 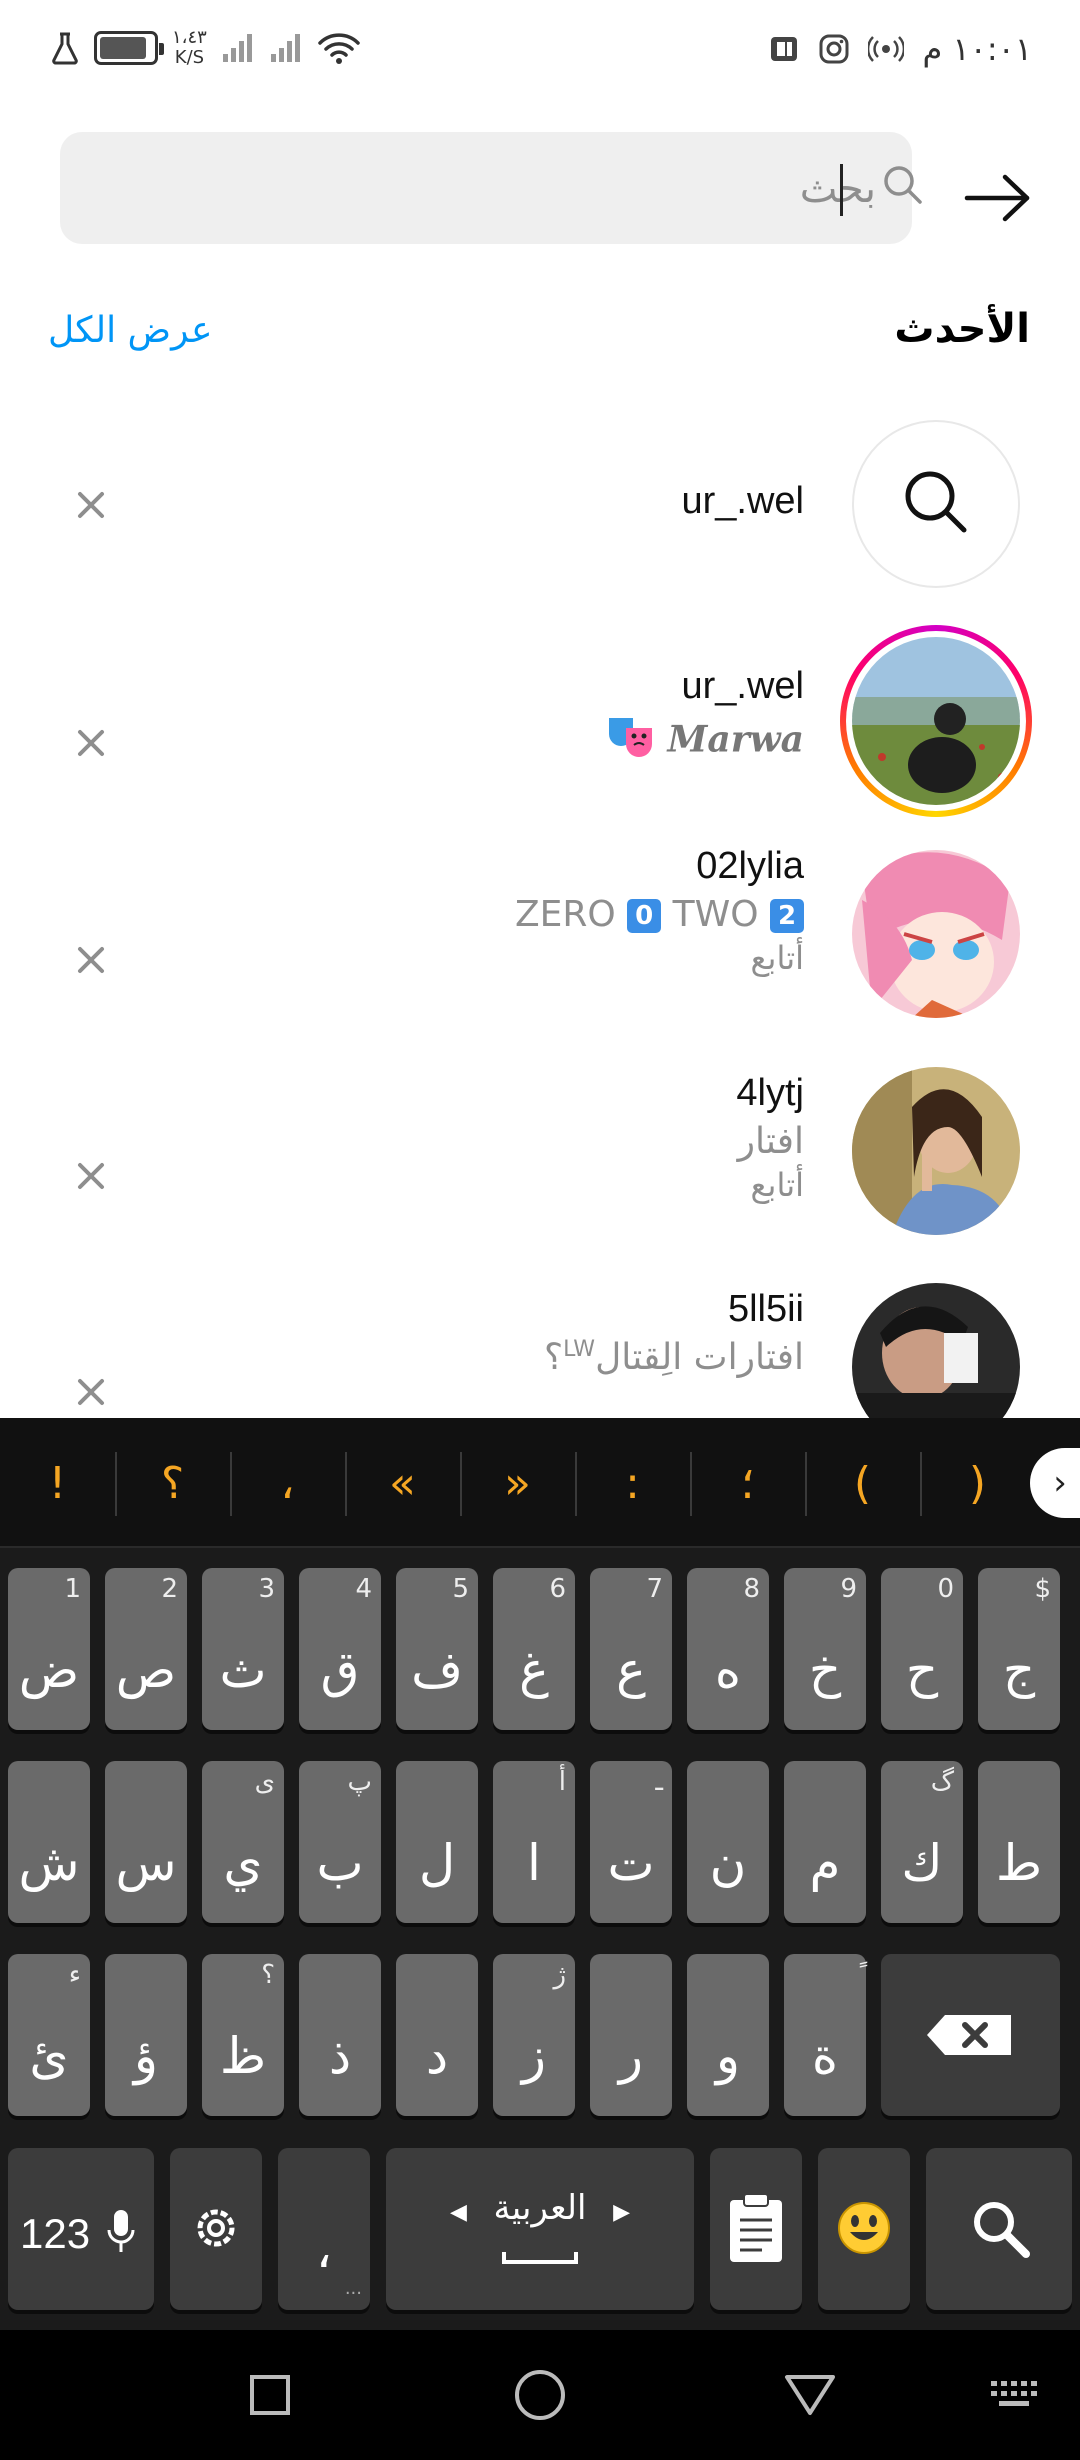 What do you see at coordinates (266, 1589) in the screenshot?
I see `key-hint: 3` at bounding box center [266, 1589].